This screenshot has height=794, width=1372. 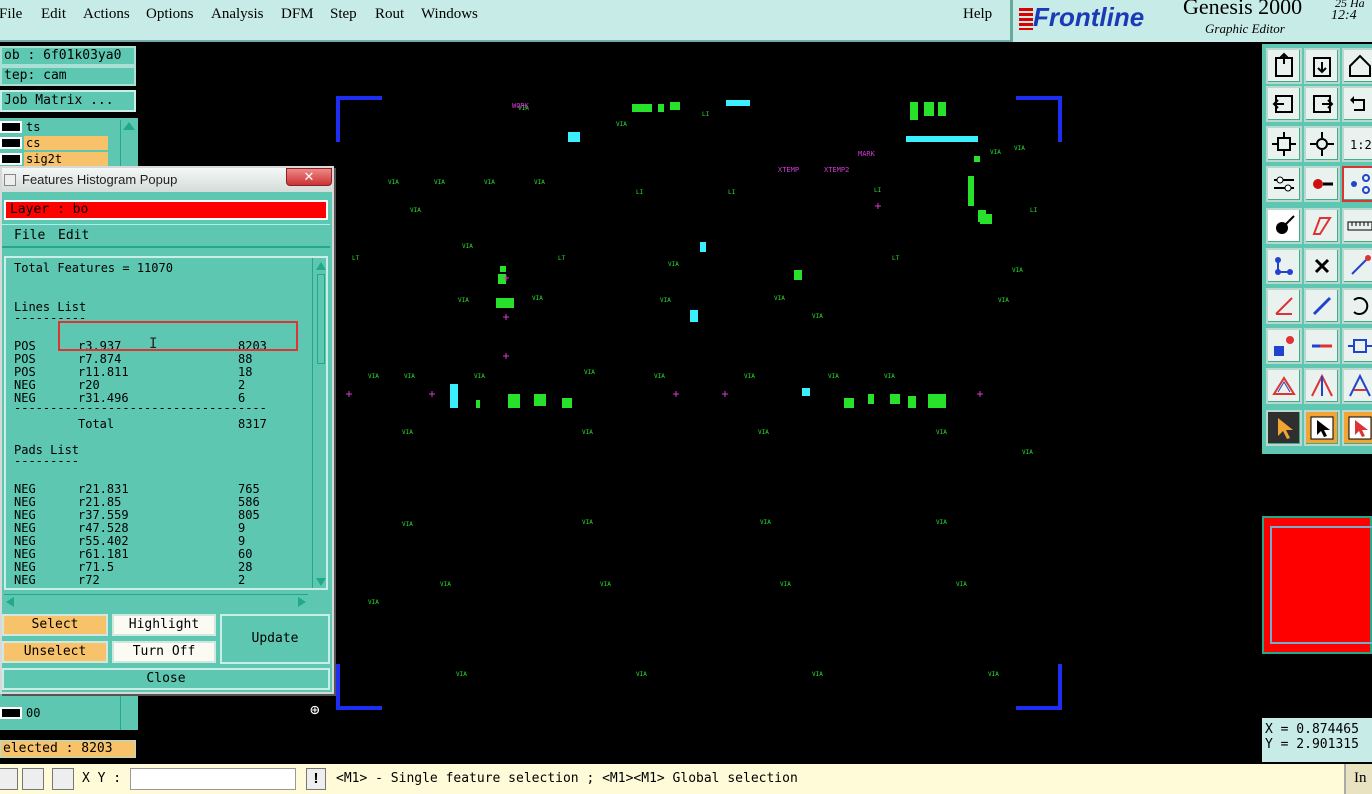 I want to click on zoom-right-icon, so click(x=1322, y=104).